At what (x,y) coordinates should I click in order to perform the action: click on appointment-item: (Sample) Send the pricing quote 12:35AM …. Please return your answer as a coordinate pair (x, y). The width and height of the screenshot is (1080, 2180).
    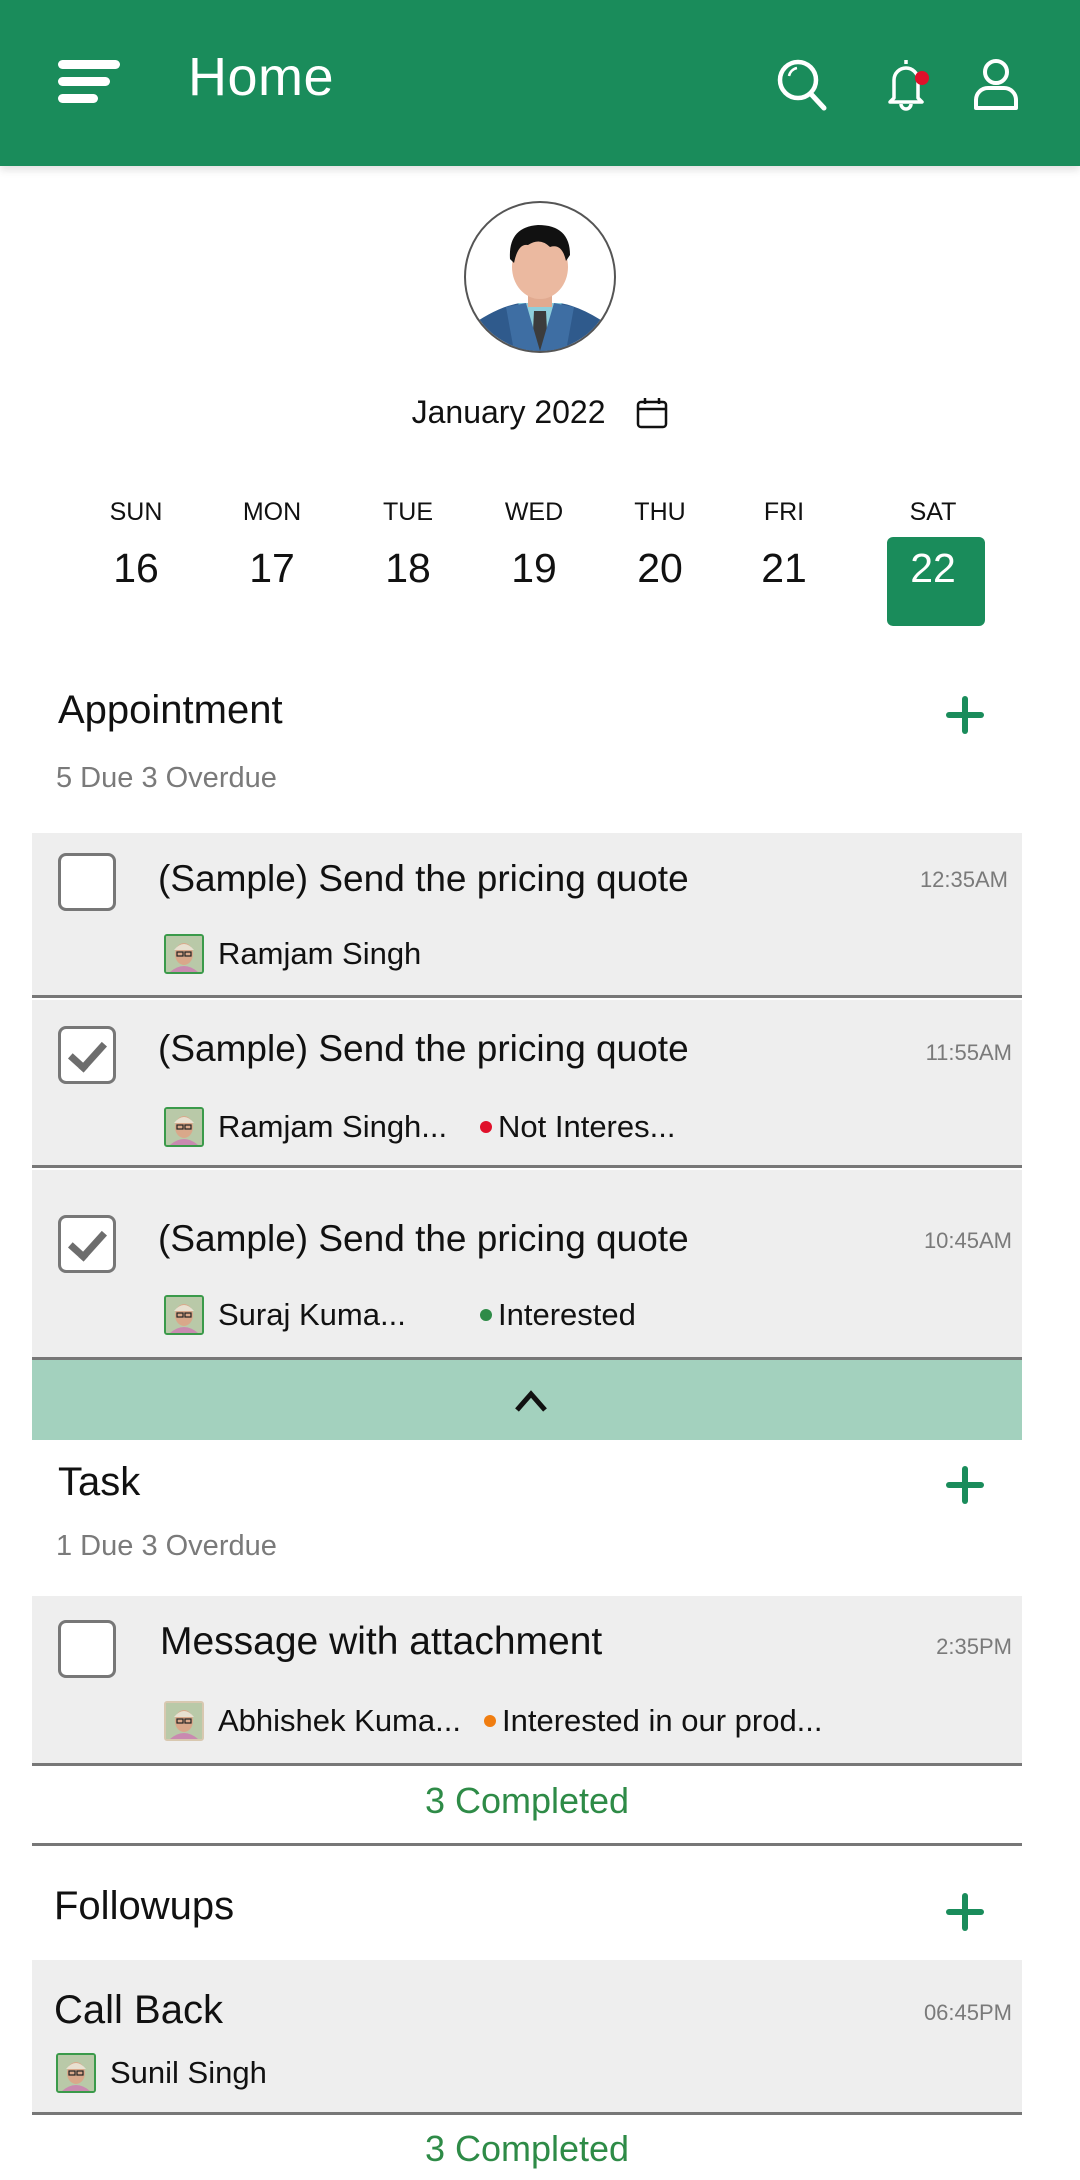
    Looking at the image, I should click on (527, 915).